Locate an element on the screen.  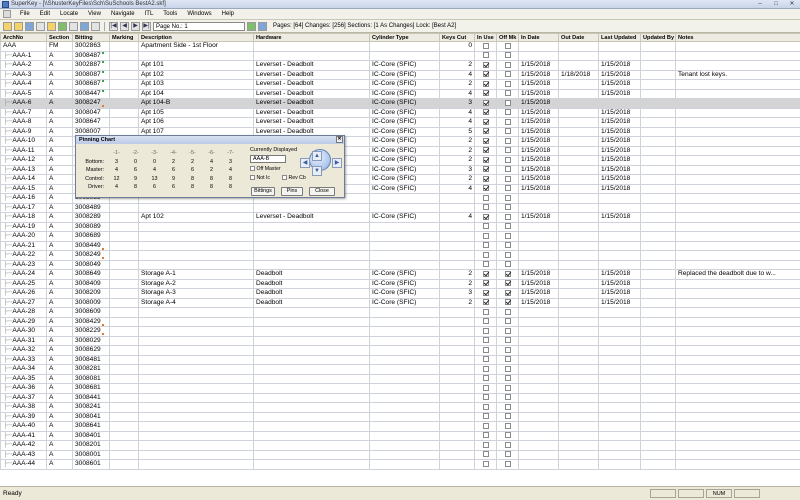
cell-archno: ├─AAA-20 is located at coordinates (23, 236).